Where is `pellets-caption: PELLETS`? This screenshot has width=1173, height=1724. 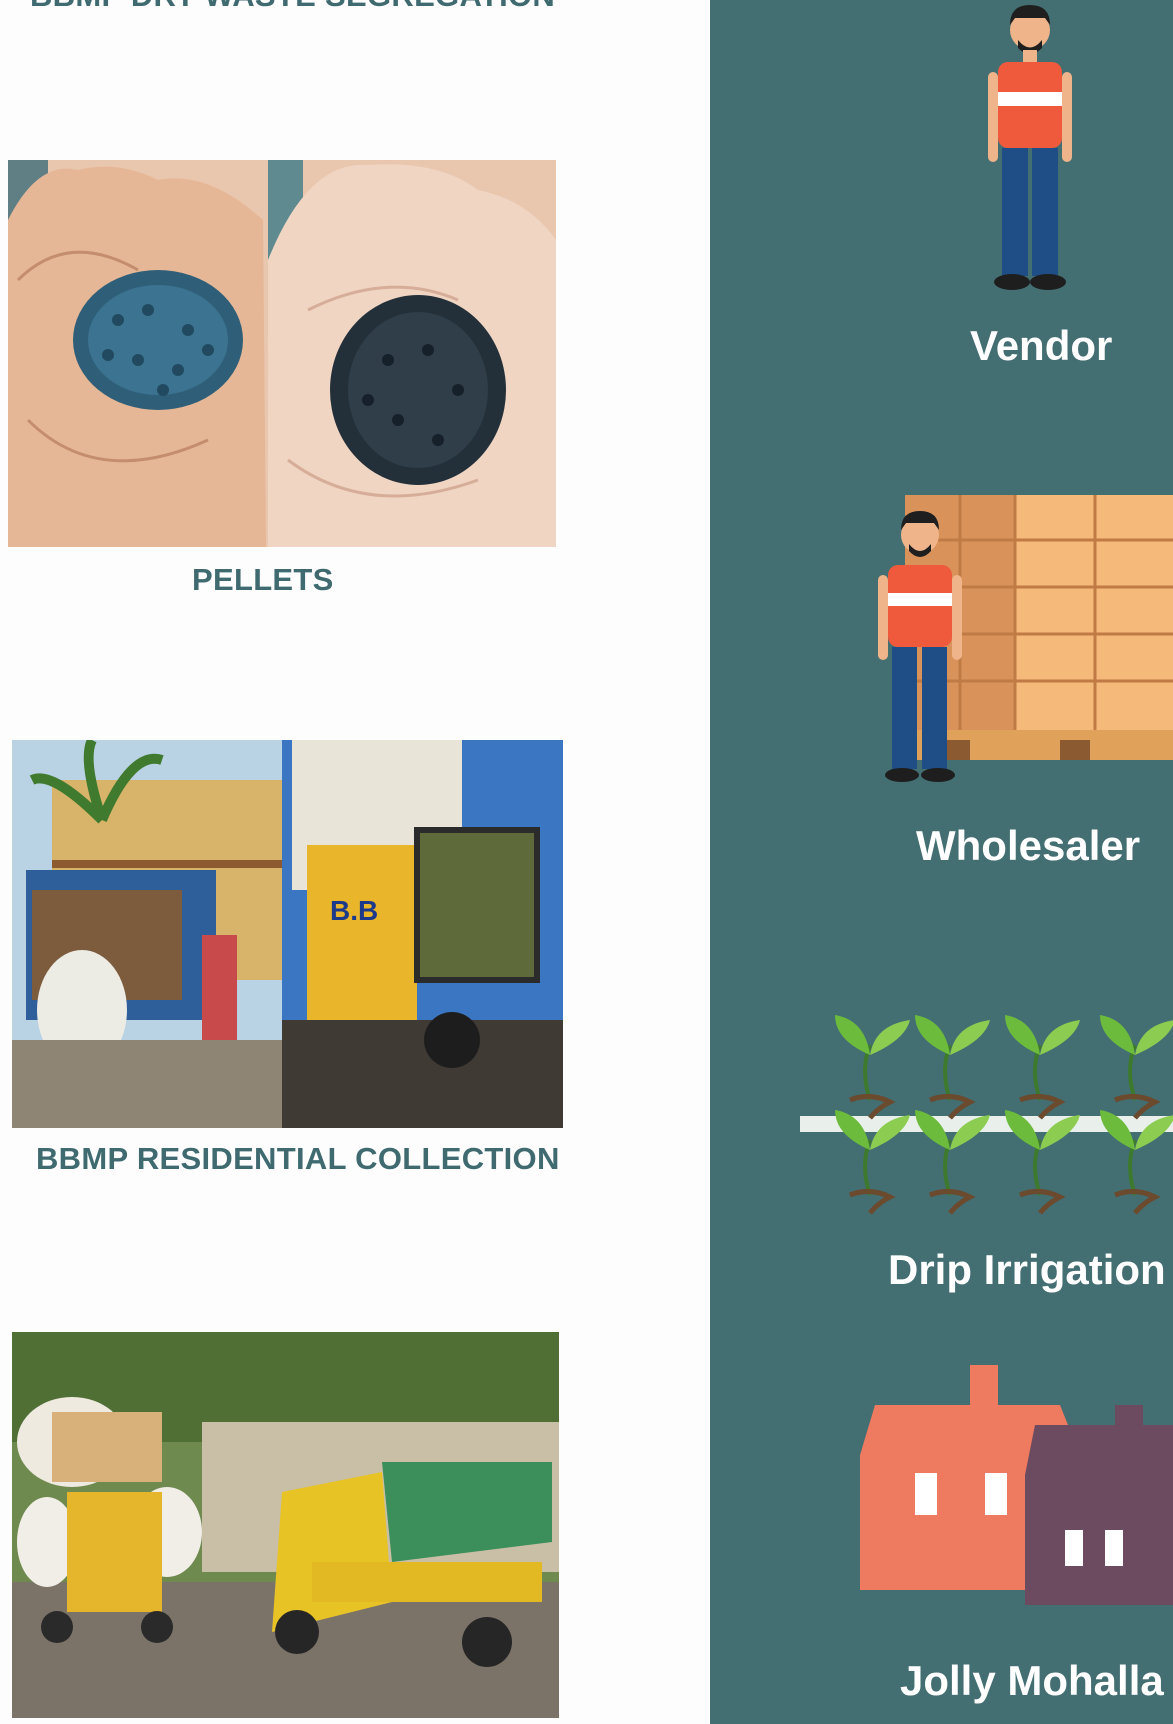
pellets-caption: PELLETS is located at coordinates (263, 579).